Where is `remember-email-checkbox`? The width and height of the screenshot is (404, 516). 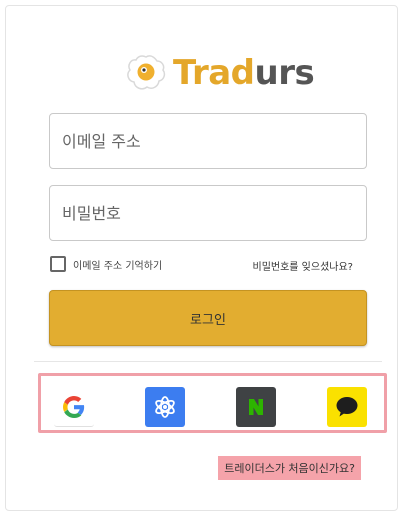 remember-email-checkbox is located at coordinates (58, 264).